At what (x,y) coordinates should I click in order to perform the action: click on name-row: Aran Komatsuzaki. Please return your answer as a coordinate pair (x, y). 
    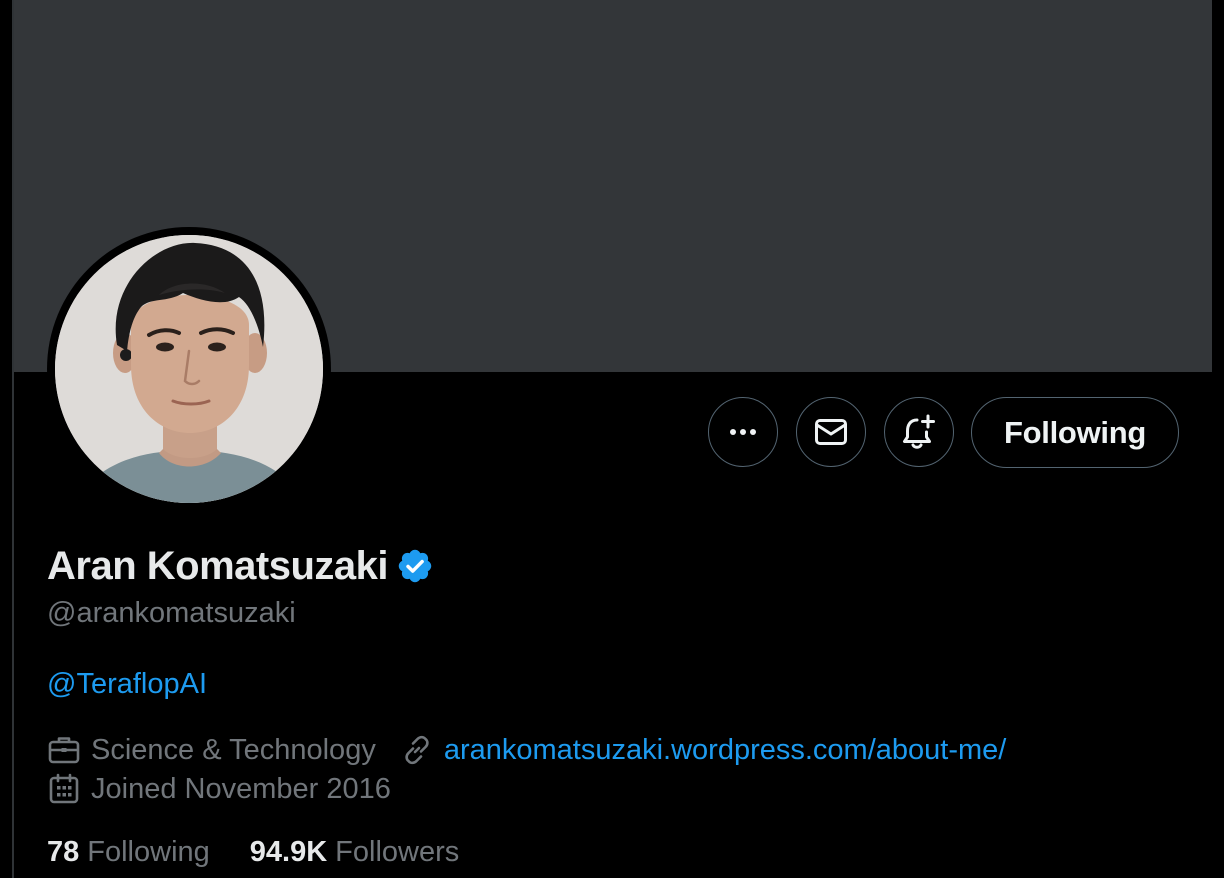
    Looking at the image, I should click on (240, 566).